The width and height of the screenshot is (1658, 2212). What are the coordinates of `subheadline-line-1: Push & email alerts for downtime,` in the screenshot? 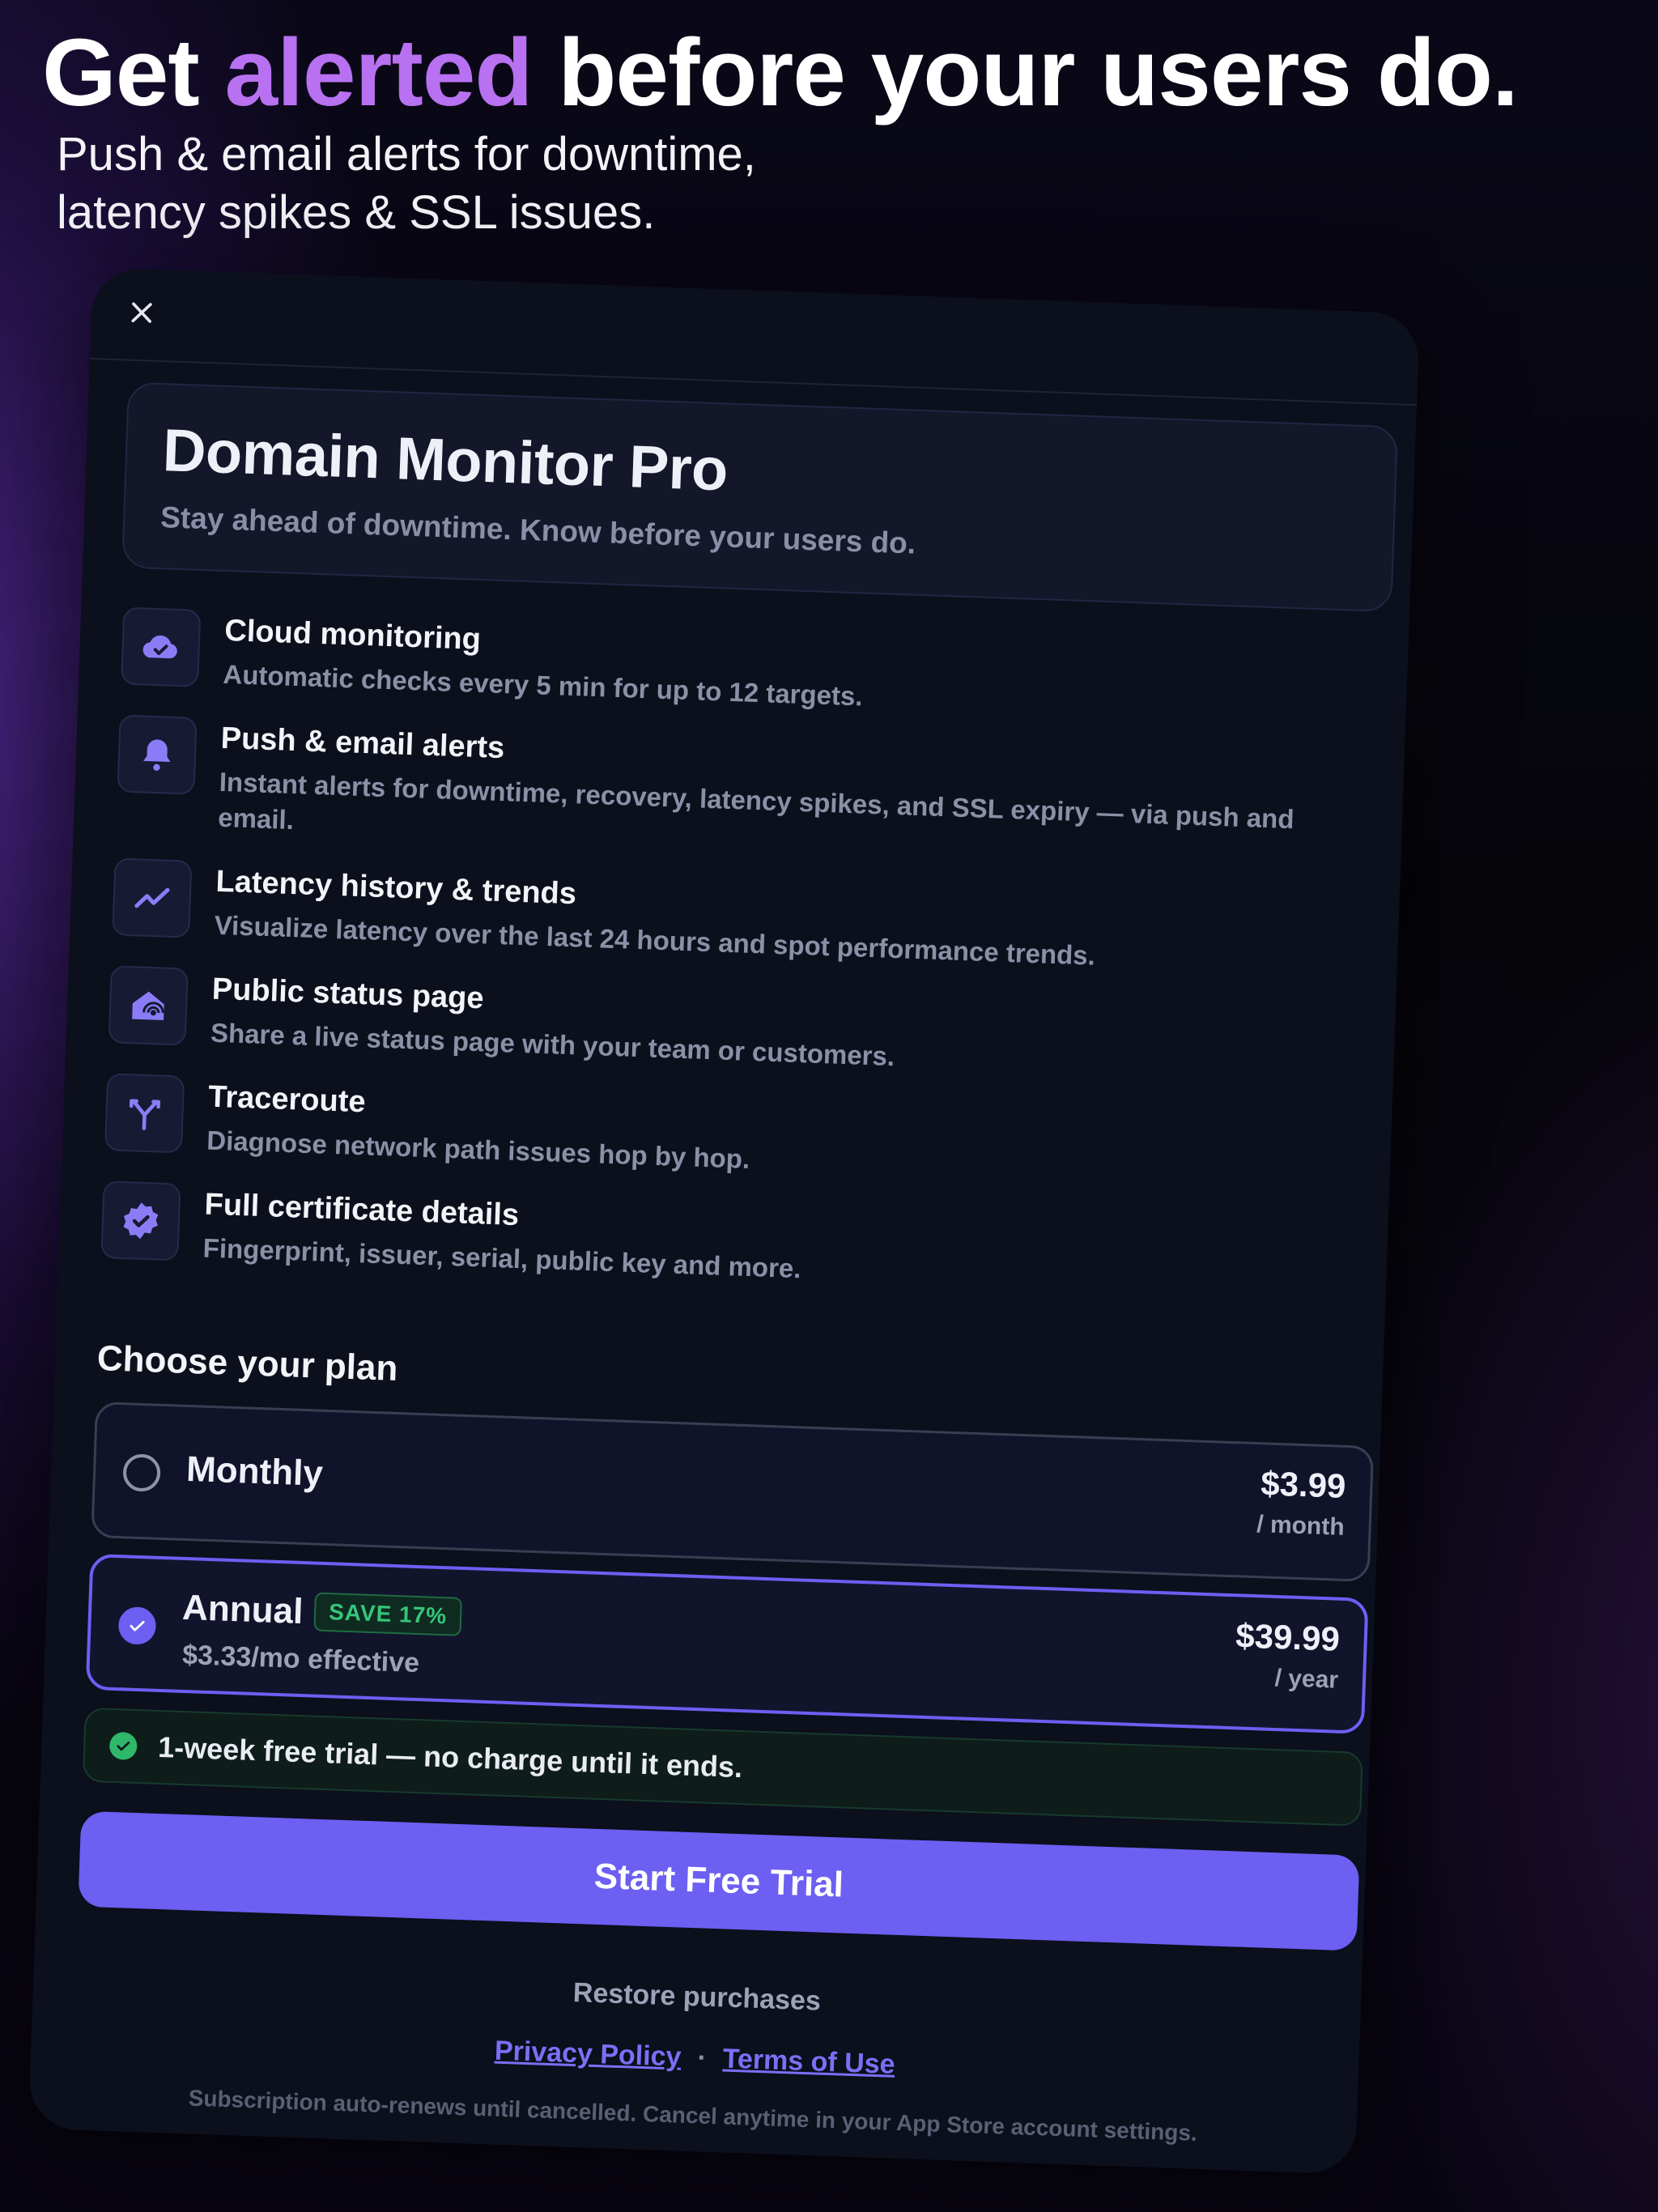 It's located at (406, 155).